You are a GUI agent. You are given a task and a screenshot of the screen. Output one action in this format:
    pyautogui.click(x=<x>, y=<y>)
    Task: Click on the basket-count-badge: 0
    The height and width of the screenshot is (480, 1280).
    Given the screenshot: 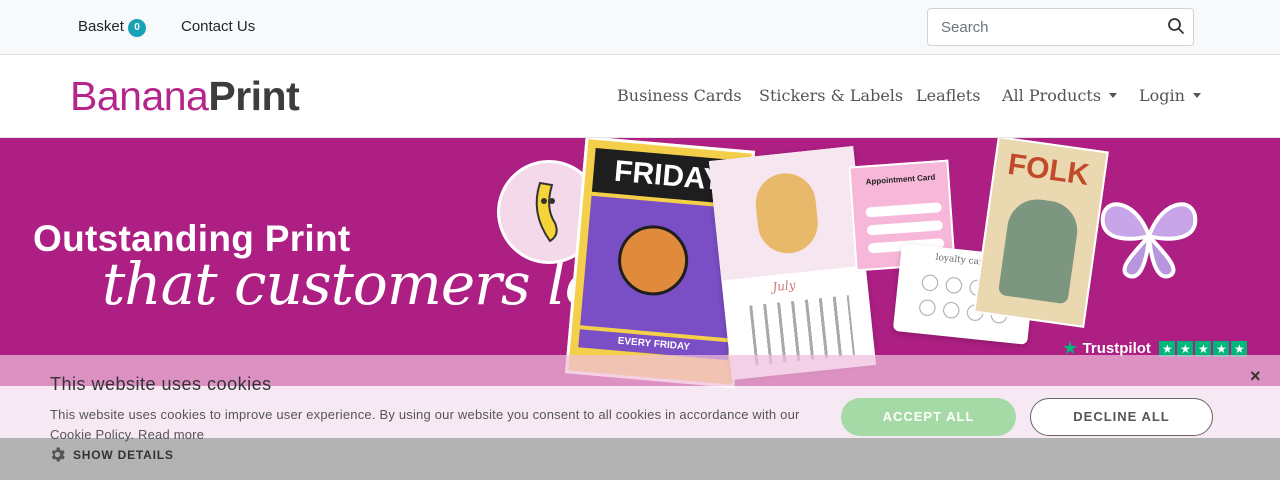 What is the action you would take?
    pyautogui.click(x=137, y=28)
    